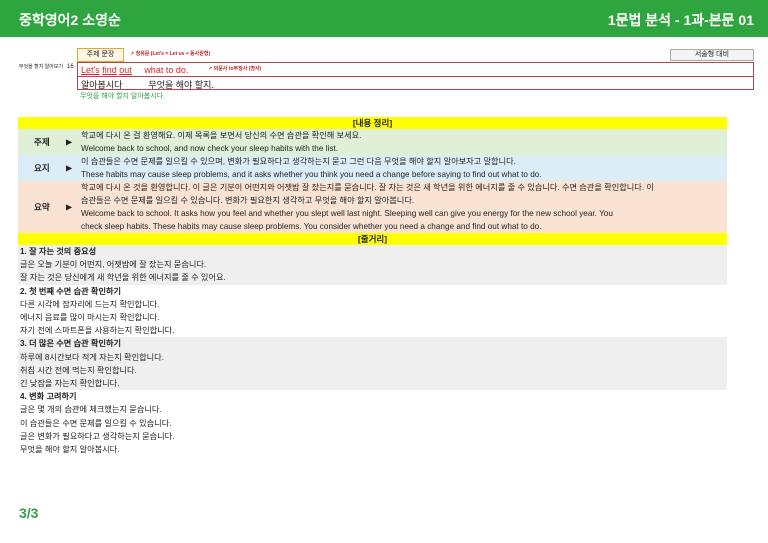 This screenshot has height=543, width=768. Describe the element at coordinates (166, 70) in the screenshot. I see `word-what-to-do: what to do.` at that location.